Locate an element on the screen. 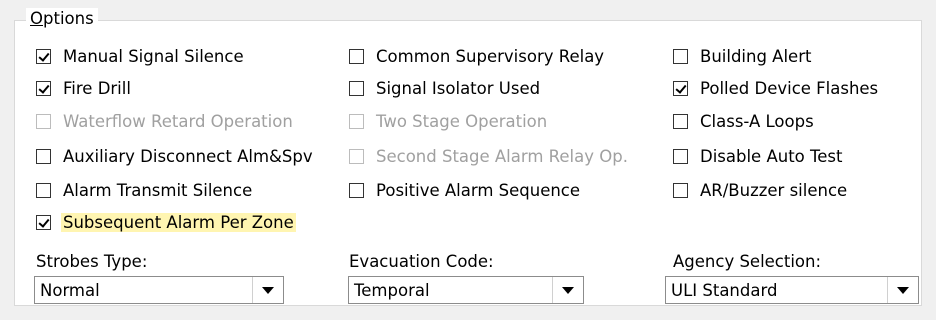  disable-auto-test-checkbox: Disable Auto Test is located at coordinates (758, 156).